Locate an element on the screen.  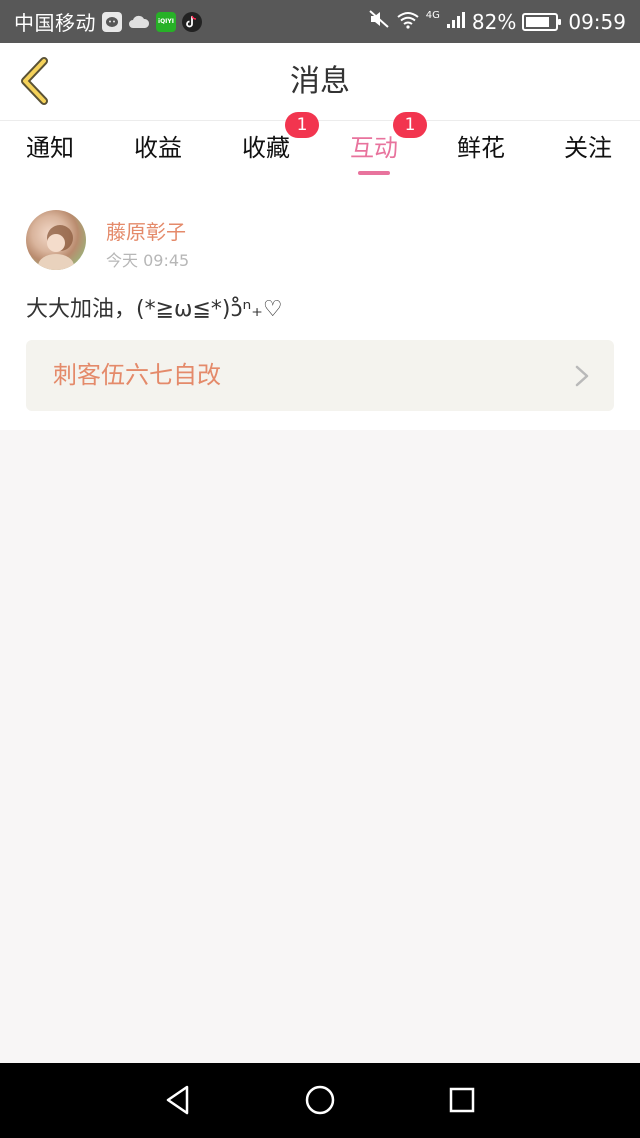
article-title: 刺客伍六七自改 is located at coordinates (137, 375).